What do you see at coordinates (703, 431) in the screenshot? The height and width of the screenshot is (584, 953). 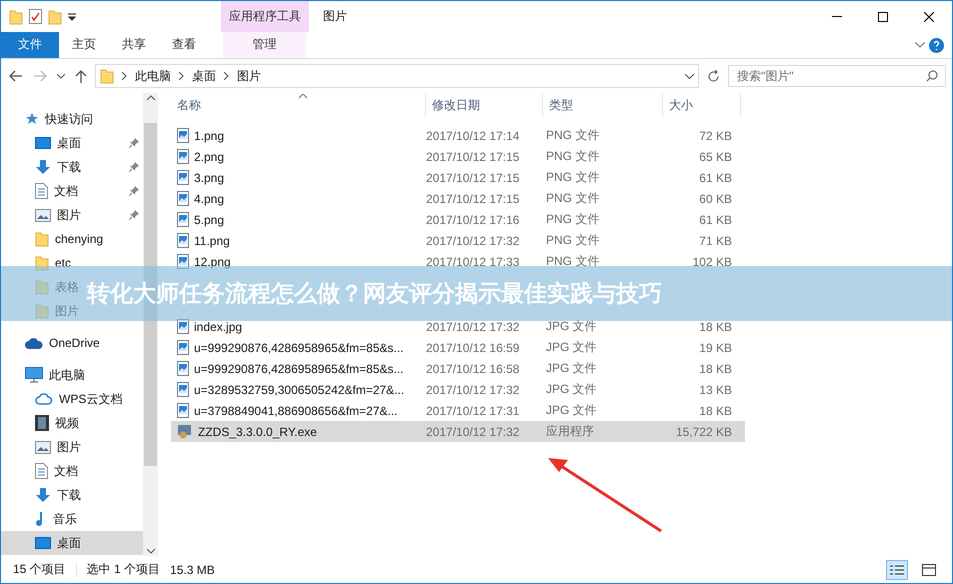 I see `file-size: 15,722 KB` at bounding box center [703, 431].